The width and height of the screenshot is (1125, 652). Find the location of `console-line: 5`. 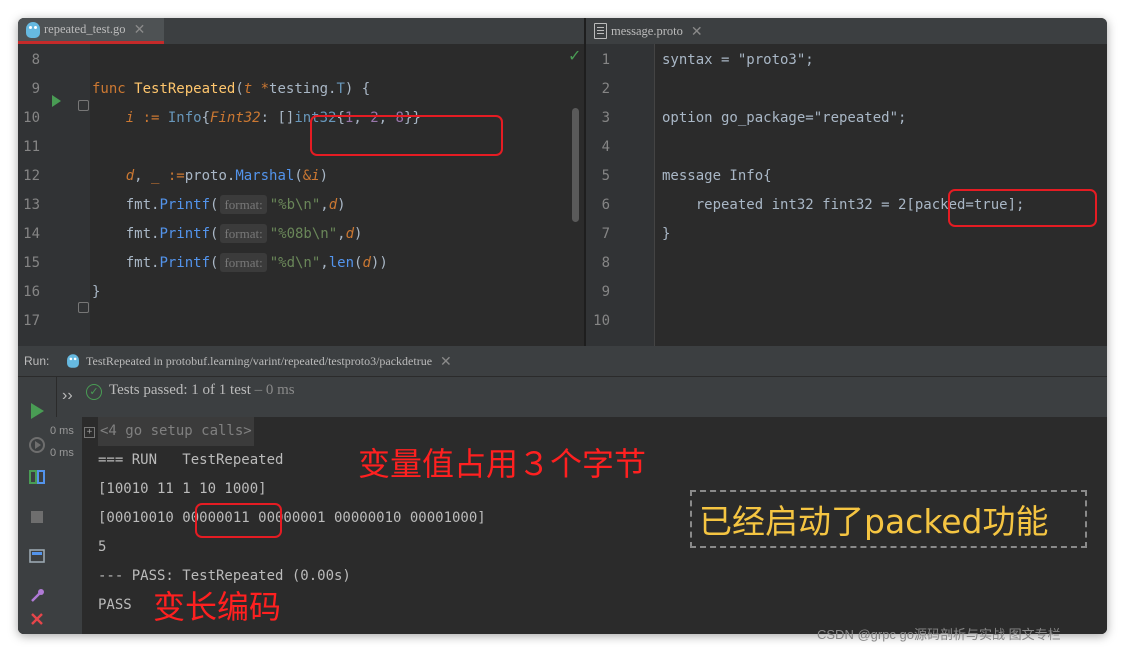

console-line: 5 is located at coordinates (102, 547).